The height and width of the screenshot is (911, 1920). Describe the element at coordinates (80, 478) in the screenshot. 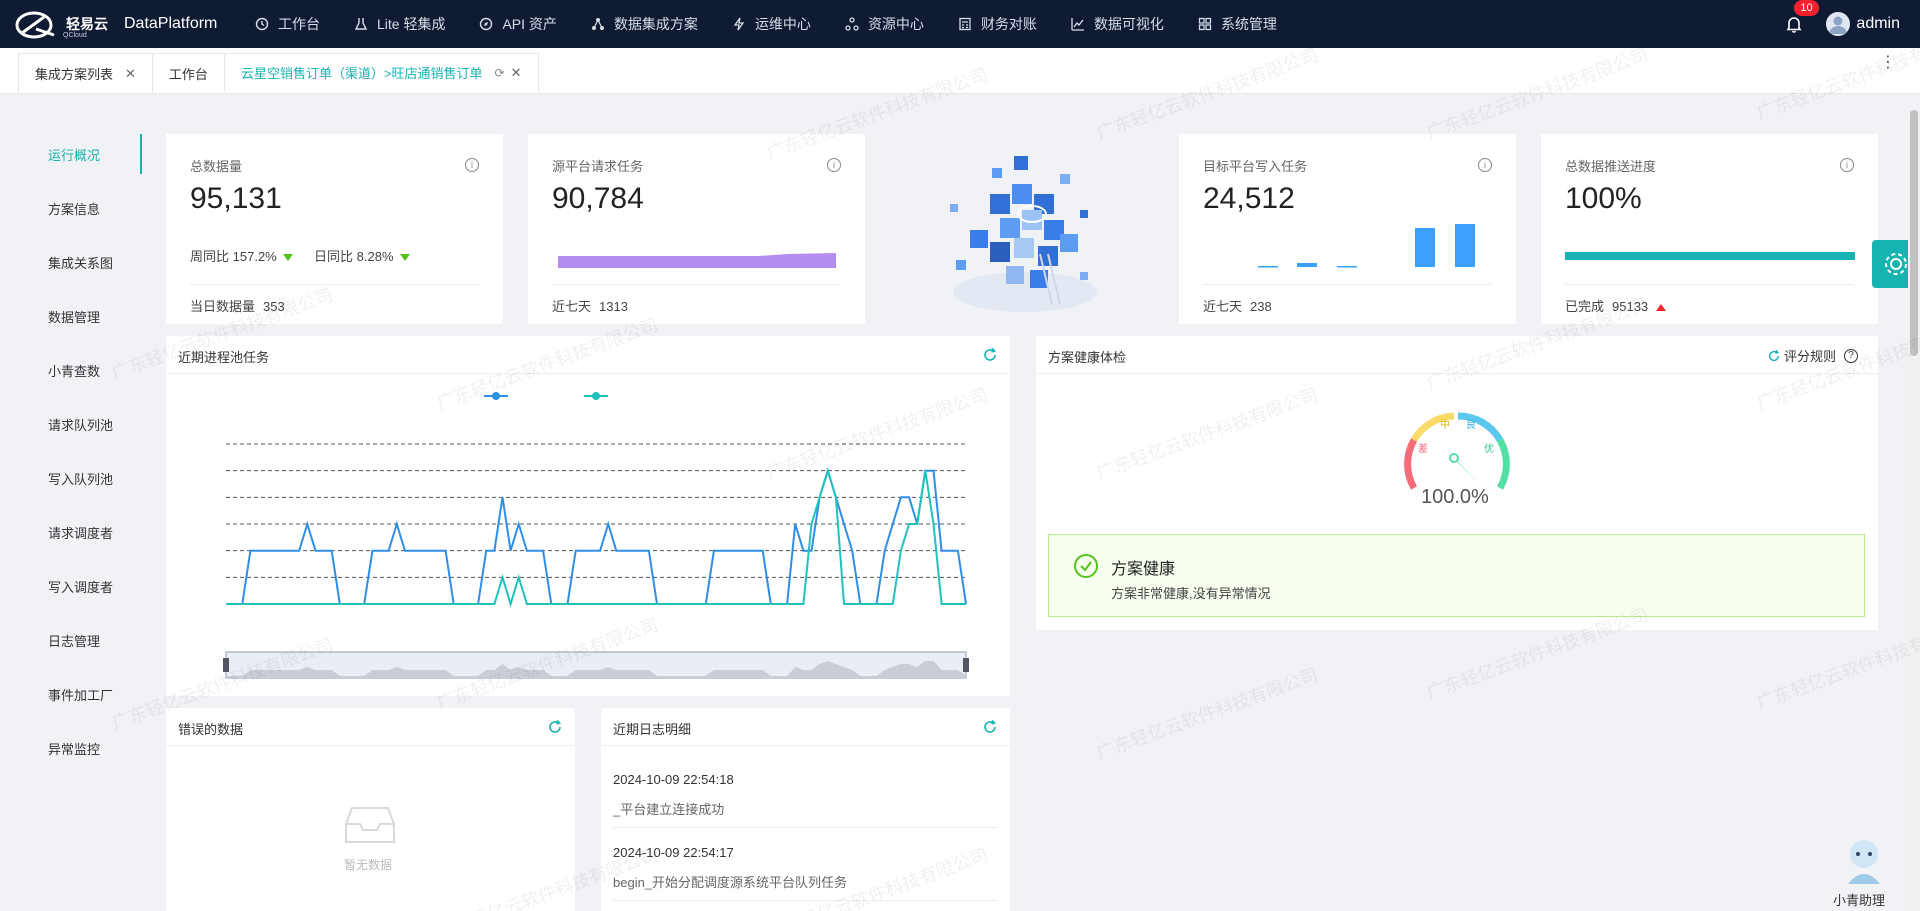

I see `sidebar-item-write-queue: 写入队列池` at that location.